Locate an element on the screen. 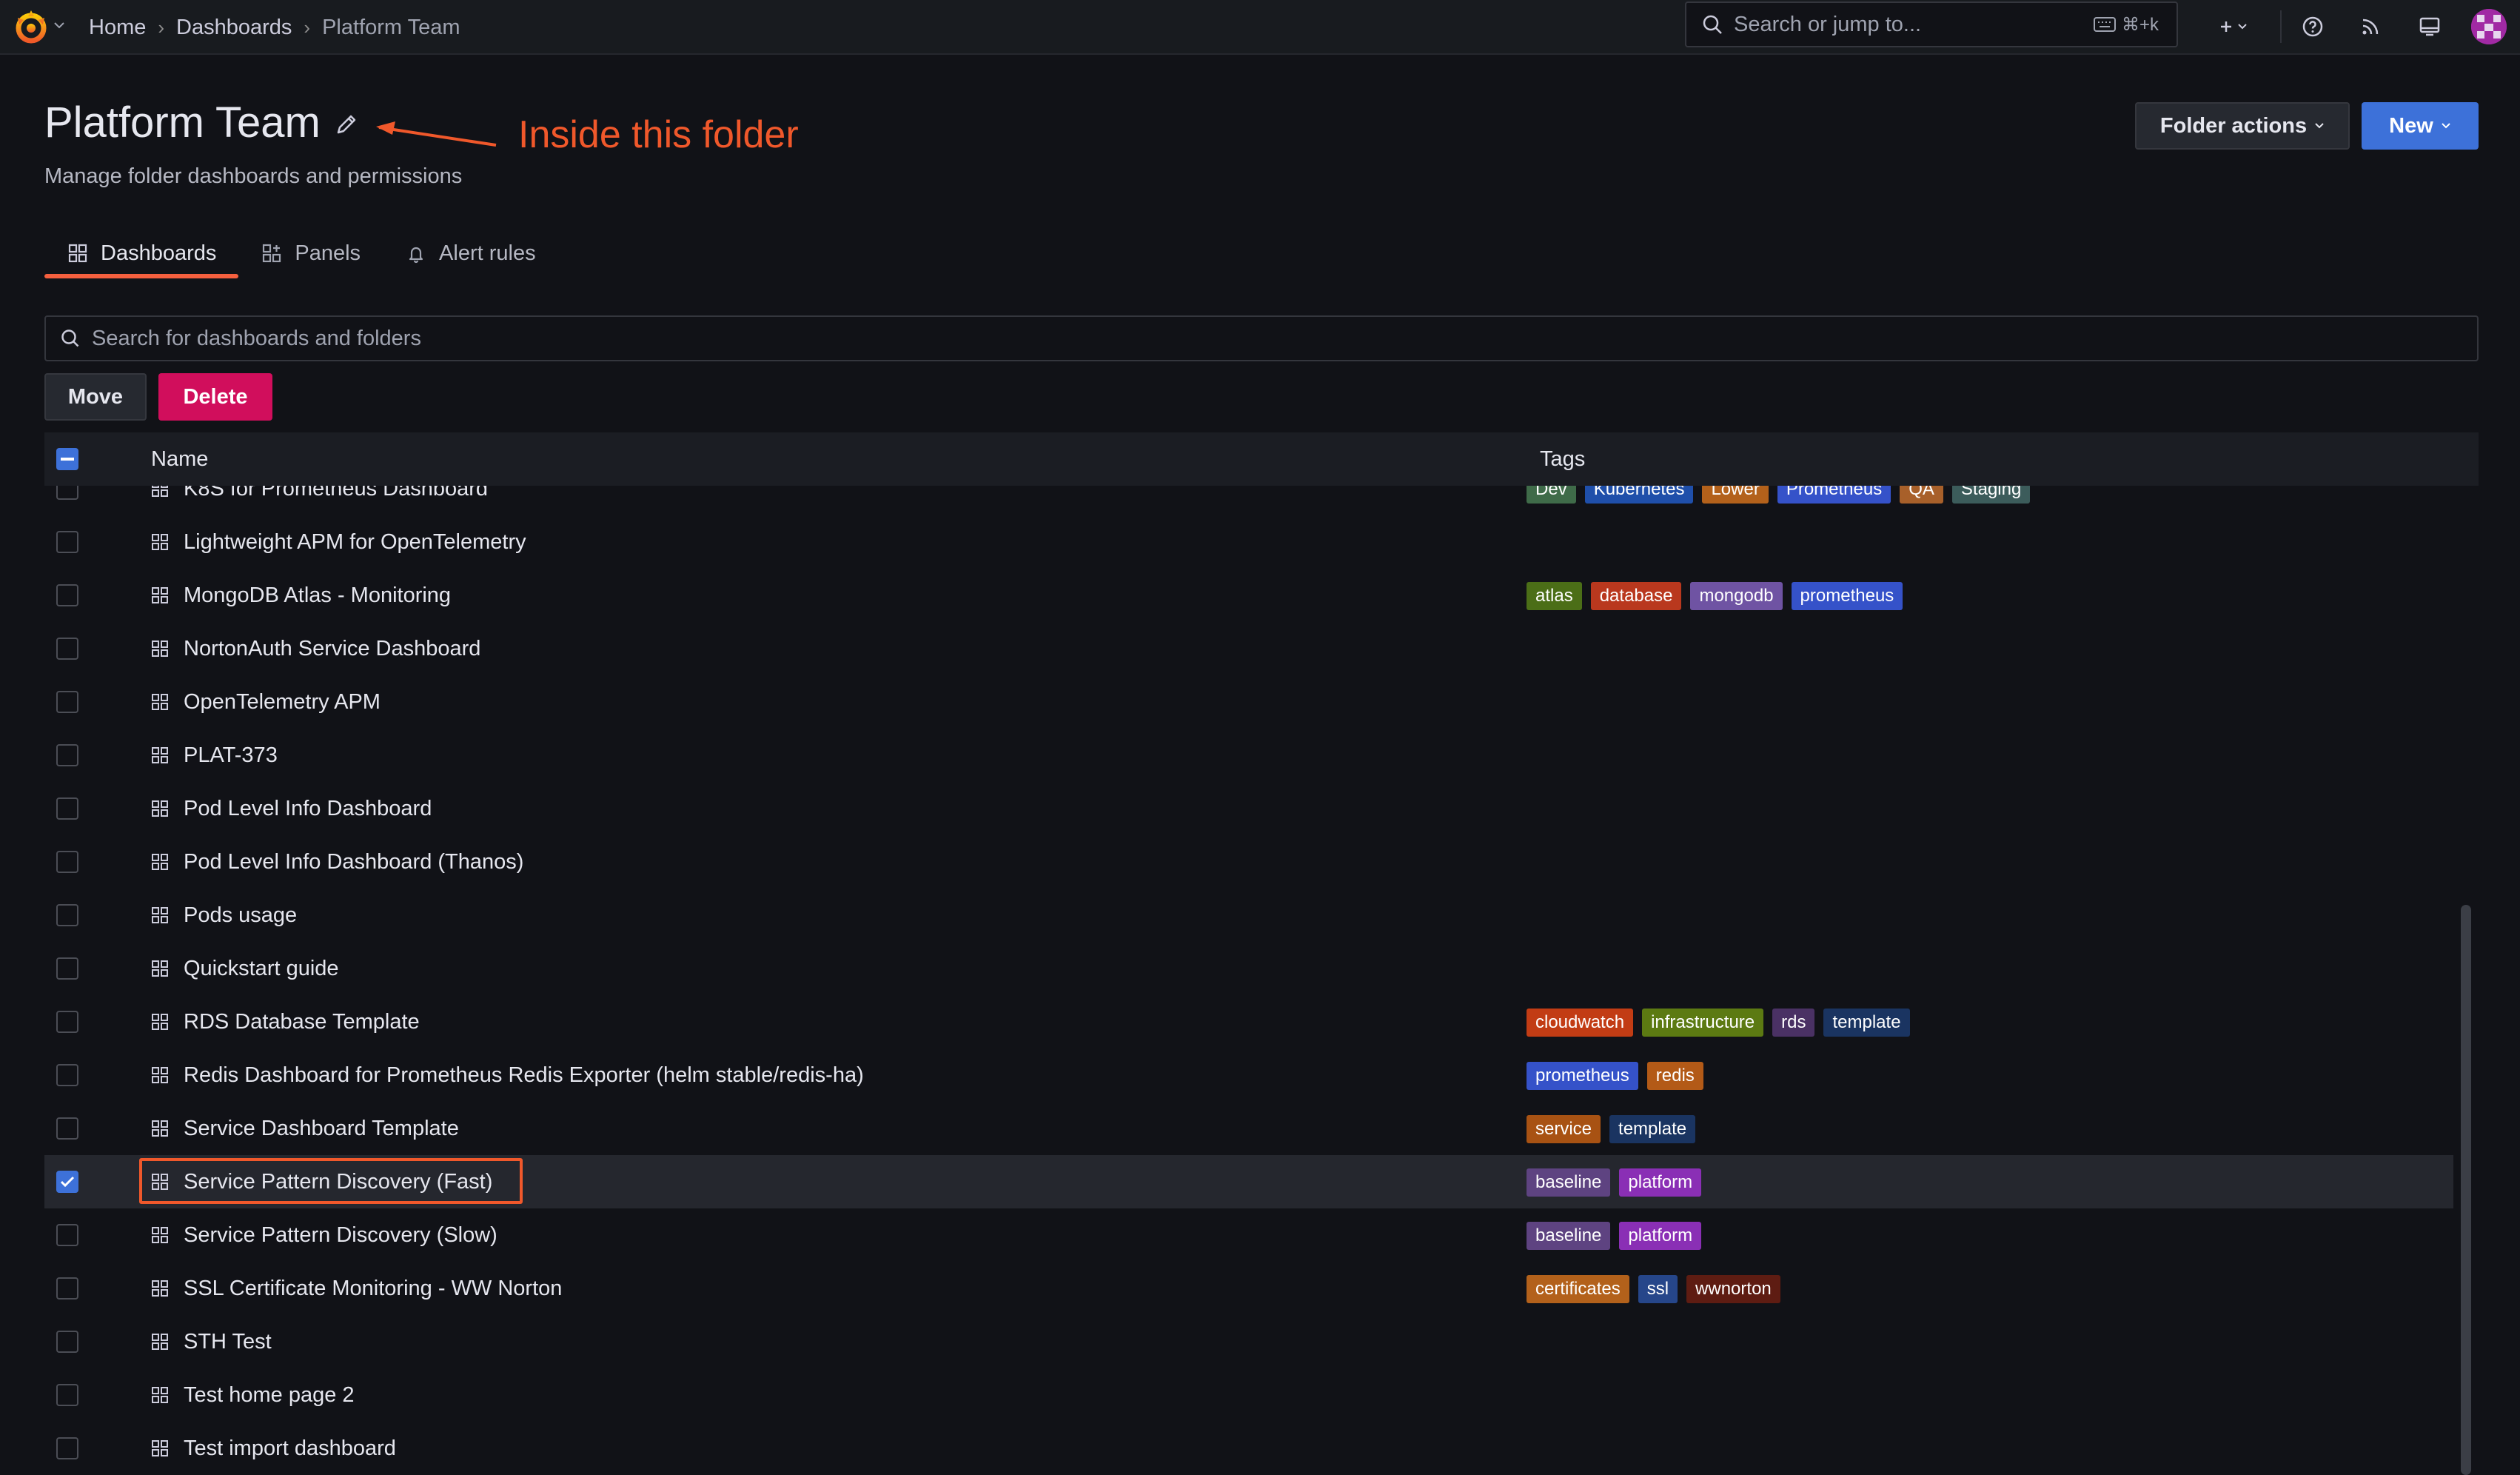 The width and height of the screenshot is (2520, 1475). grafana-logo-icon is located at coordinates (31, 26).